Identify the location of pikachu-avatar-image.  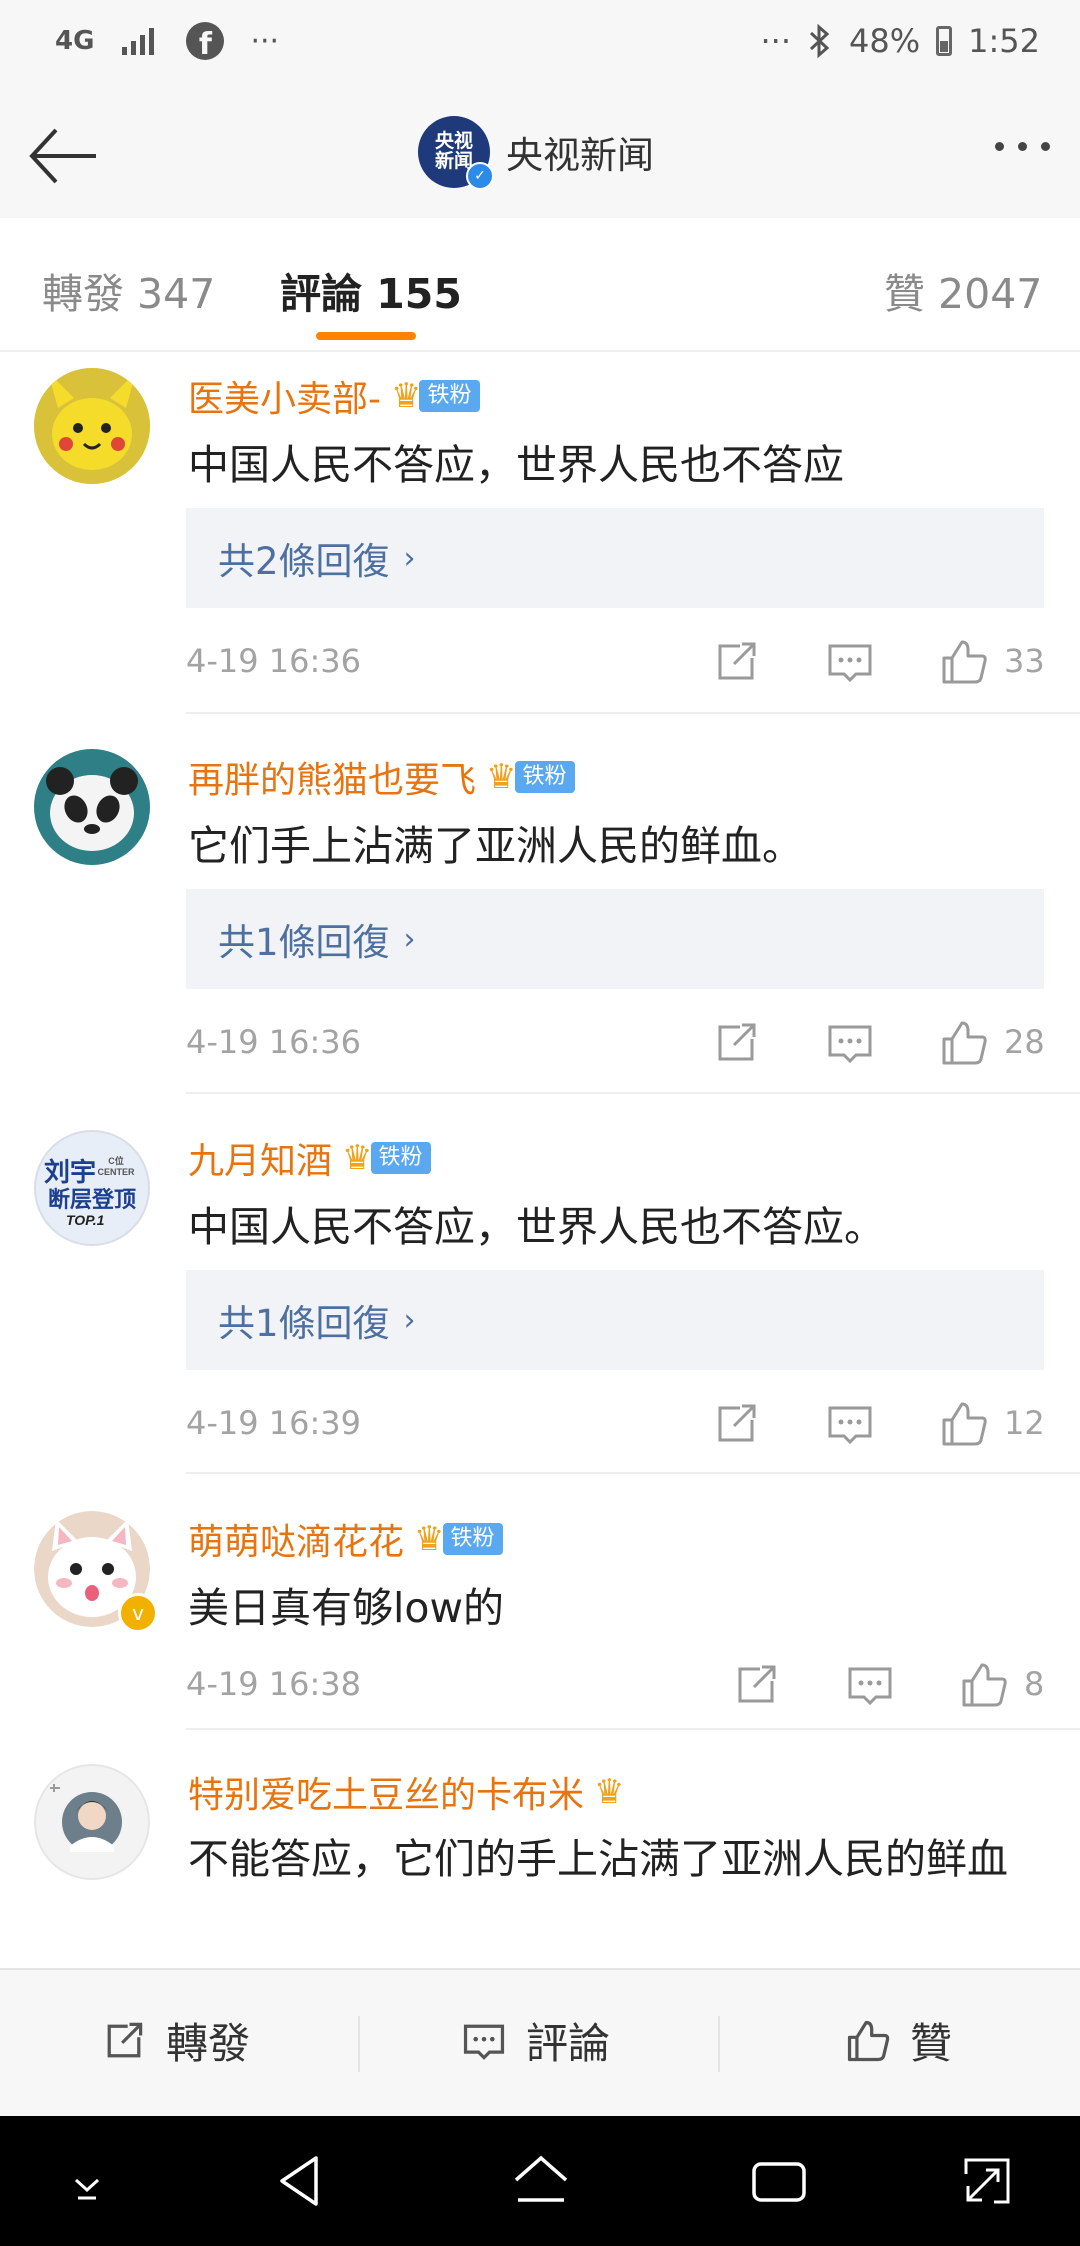
(92, 426).